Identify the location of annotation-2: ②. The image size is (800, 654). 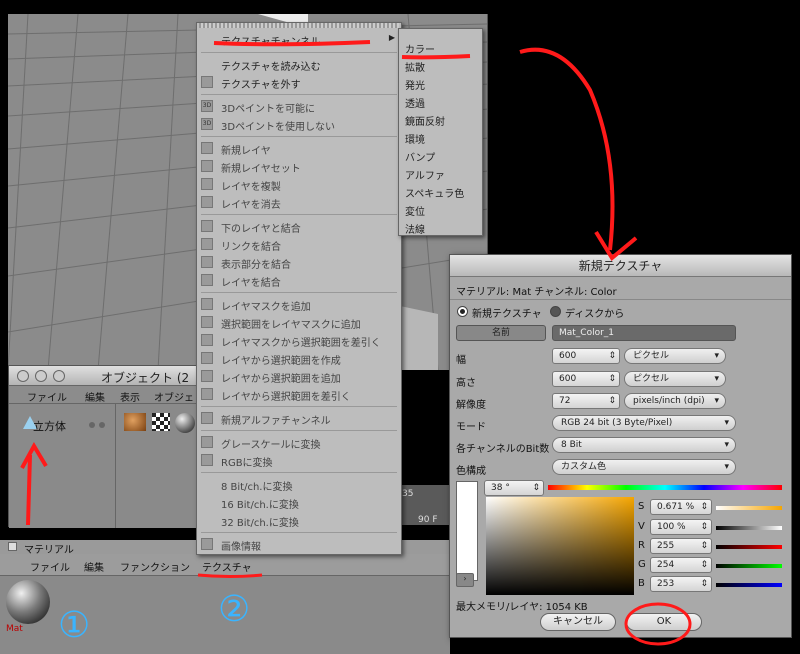
(234, 609).